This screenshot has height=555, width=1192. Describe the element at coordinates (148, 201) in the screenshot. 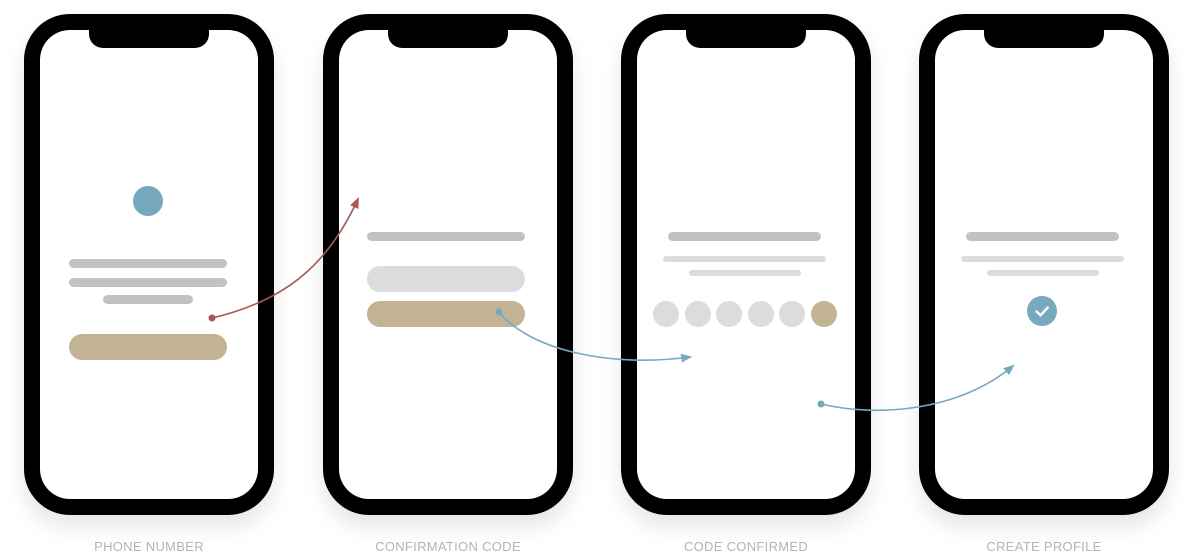

I see `avatar-placeholder-icon` at that location.